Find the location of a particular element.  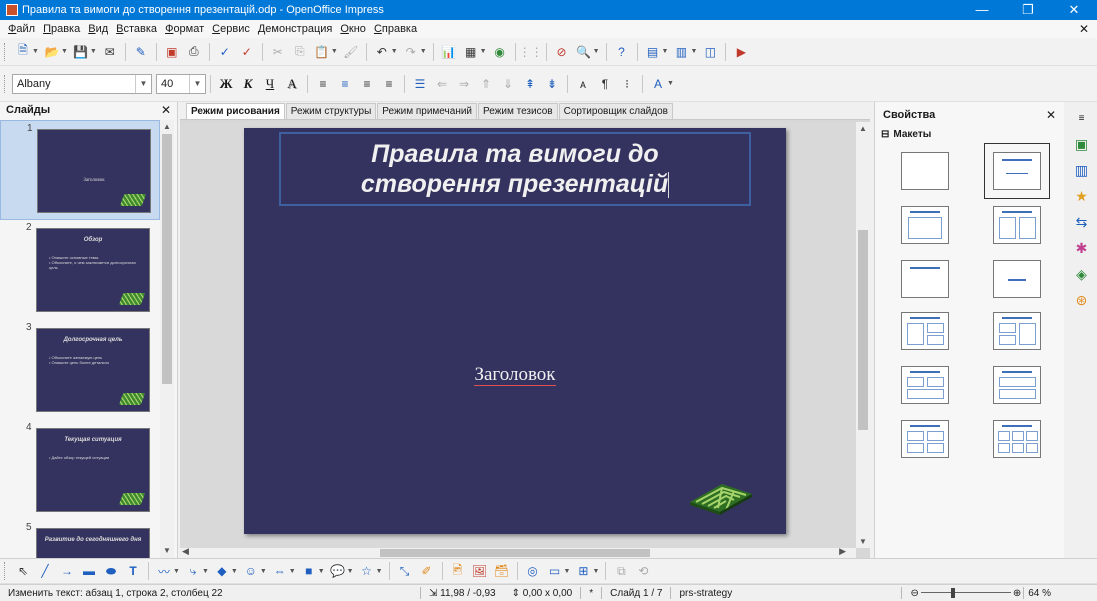

line-icon: ╱ is located at coordinates (45, 571).